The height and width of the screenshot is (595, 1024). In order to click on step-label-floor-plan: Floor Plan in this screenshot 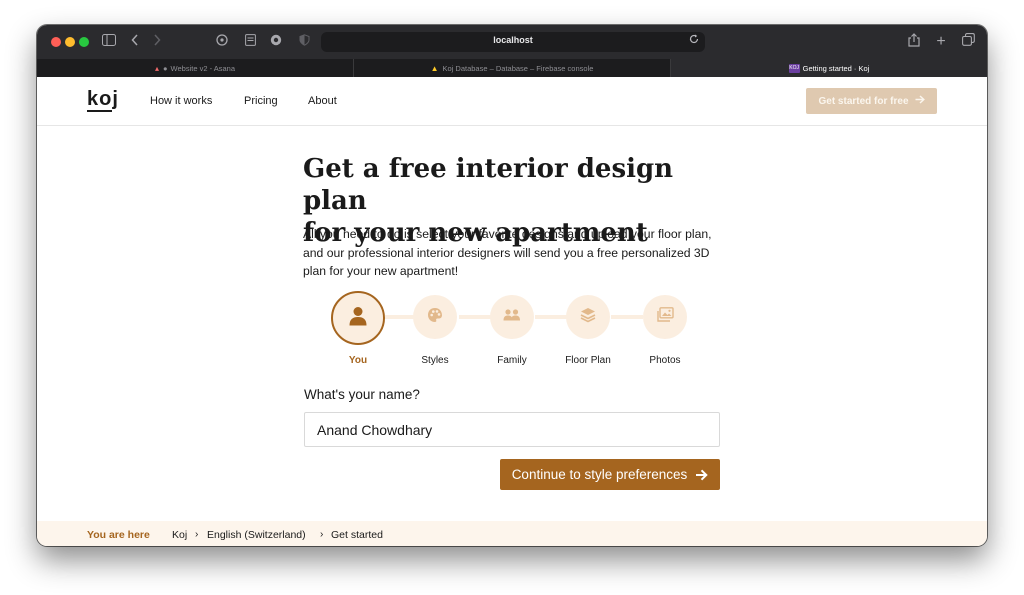, I will do `click(588, 360)`.